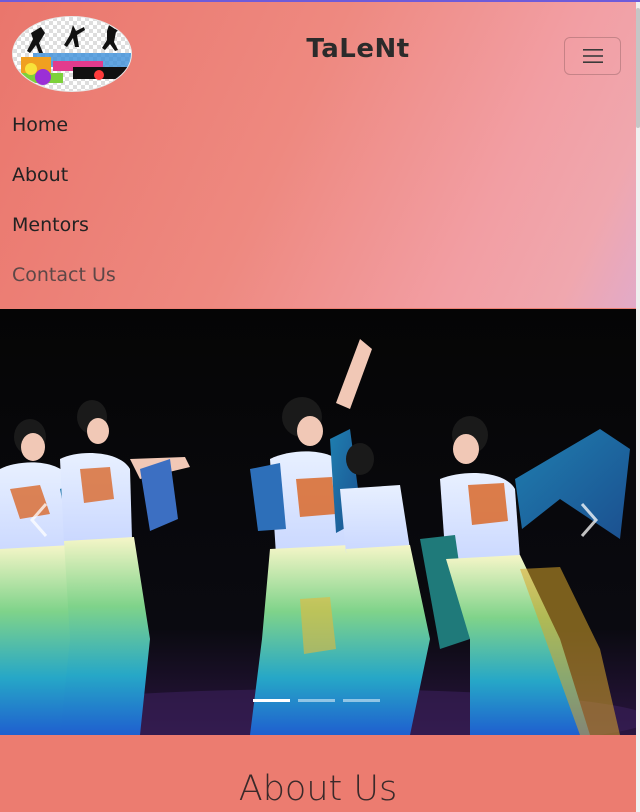 This screenshot has width=640, height=812. I want to click on scrollbar-thumb, so click(638, 68).